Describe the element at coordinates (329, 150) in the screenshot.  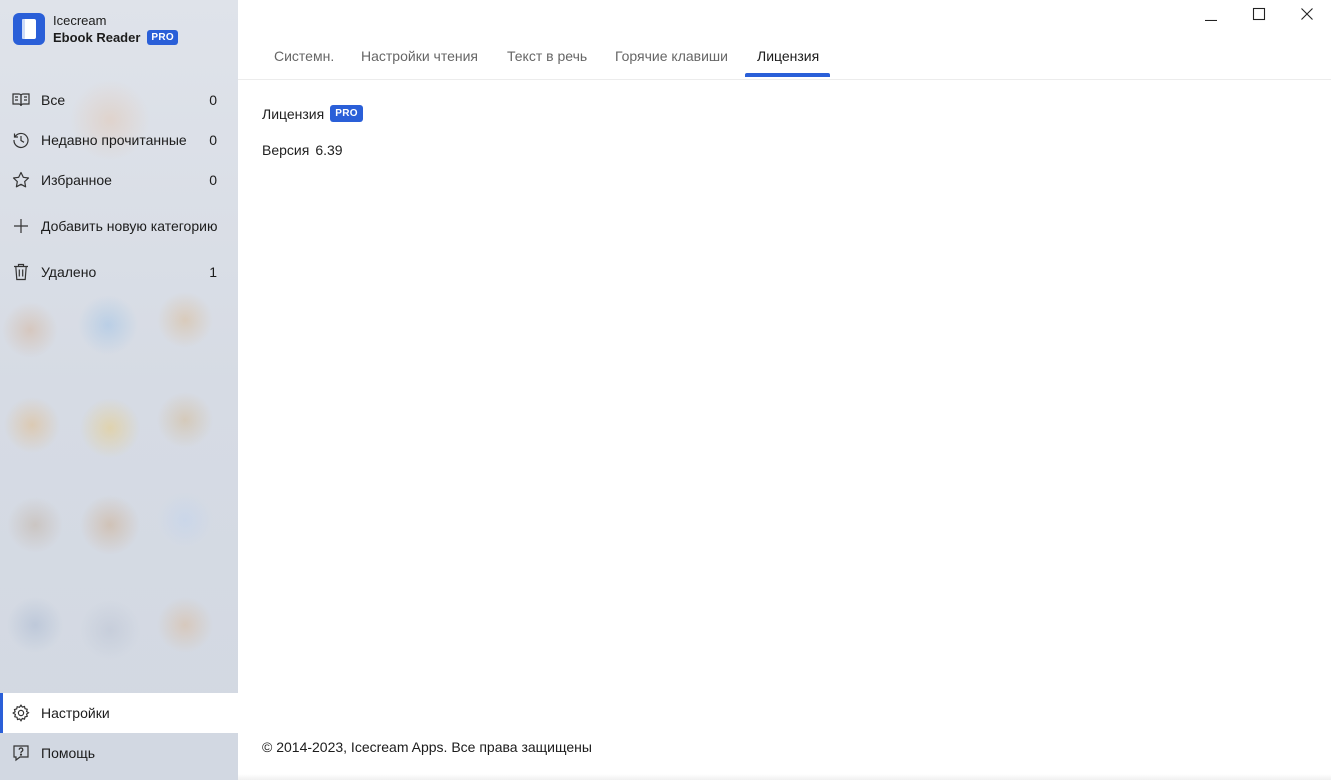
I see `version-value: 6.39` at that location.